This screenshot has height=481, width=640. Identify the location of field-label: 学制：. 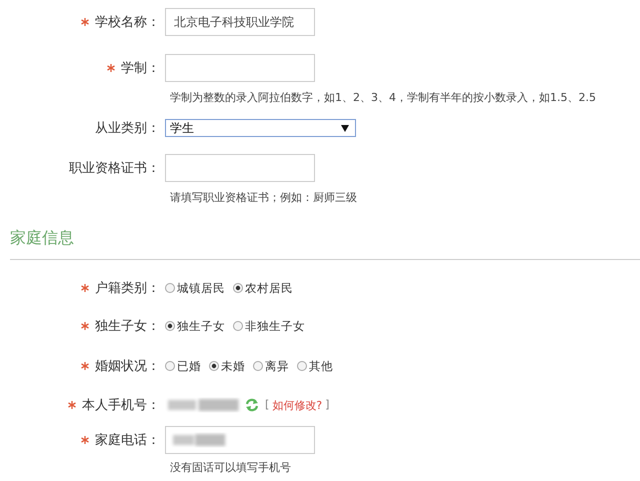
(140, 68).